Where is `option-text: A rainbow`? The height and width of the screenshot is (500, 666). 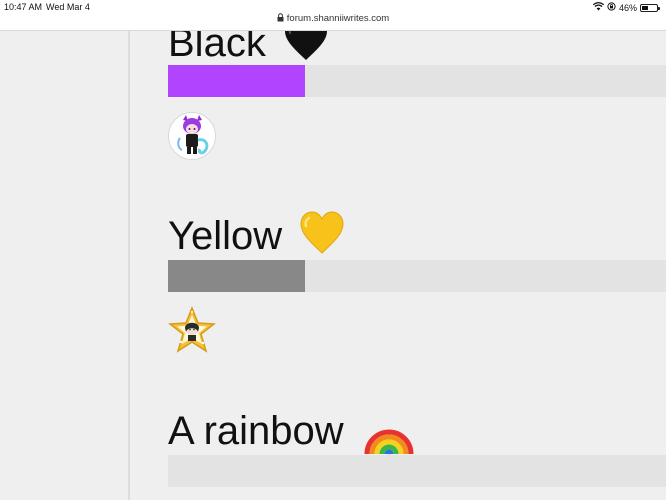 option-text: A rainbow is located at coordinates (256, 431).